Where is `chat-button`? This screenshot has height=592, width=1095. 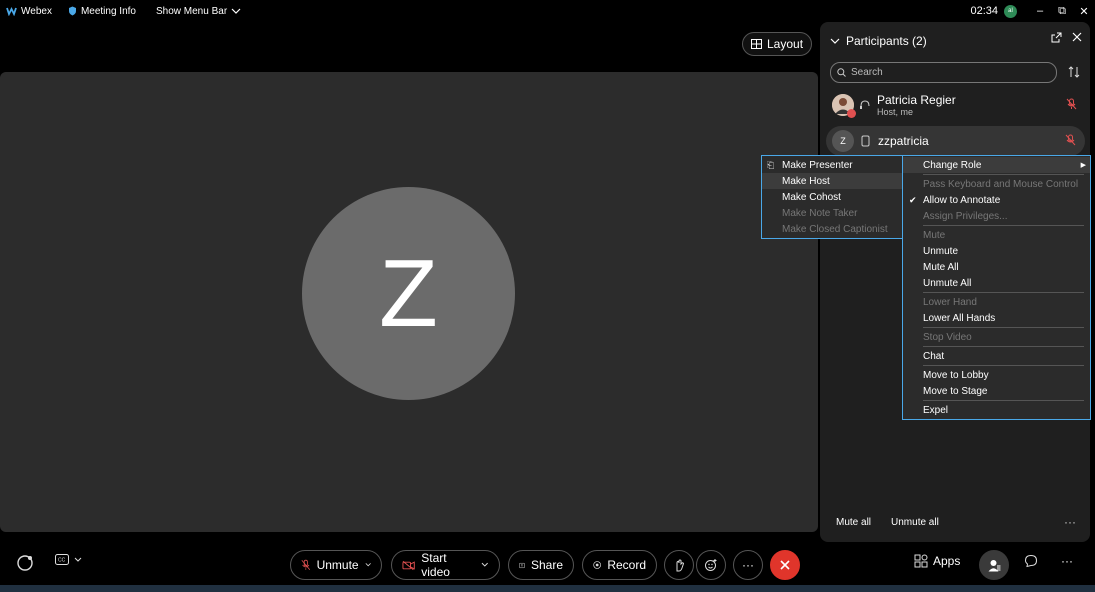 chat-button is located at coordinates (1031, 561).